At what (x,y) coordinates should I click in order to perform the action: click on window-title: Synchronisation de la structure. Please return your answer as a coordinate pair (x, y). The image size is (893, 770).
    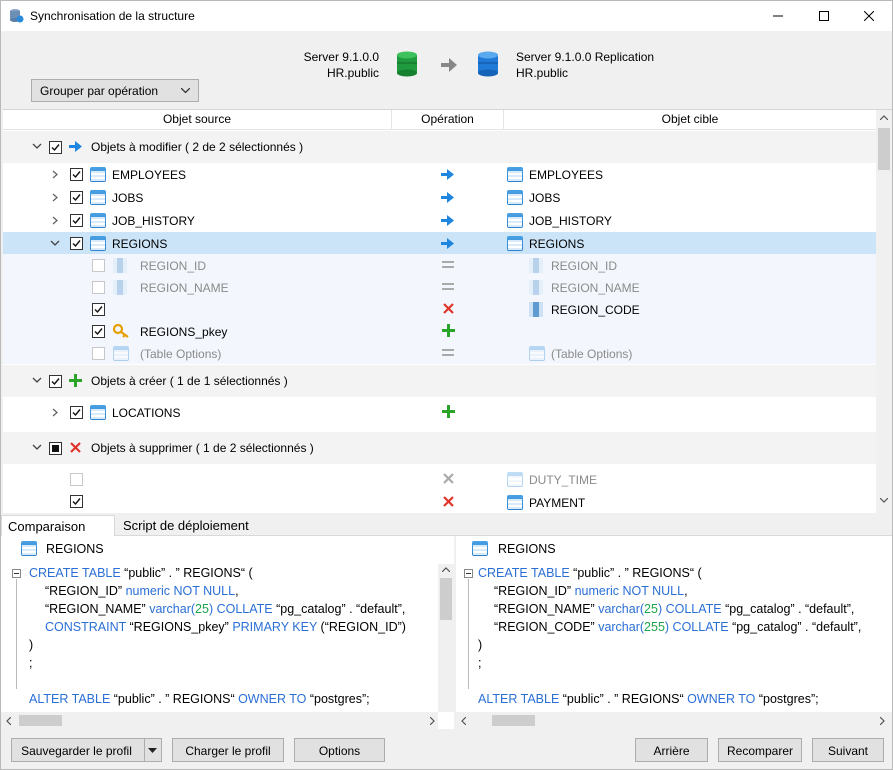
    Looking at the image, I should click on (112, 16).